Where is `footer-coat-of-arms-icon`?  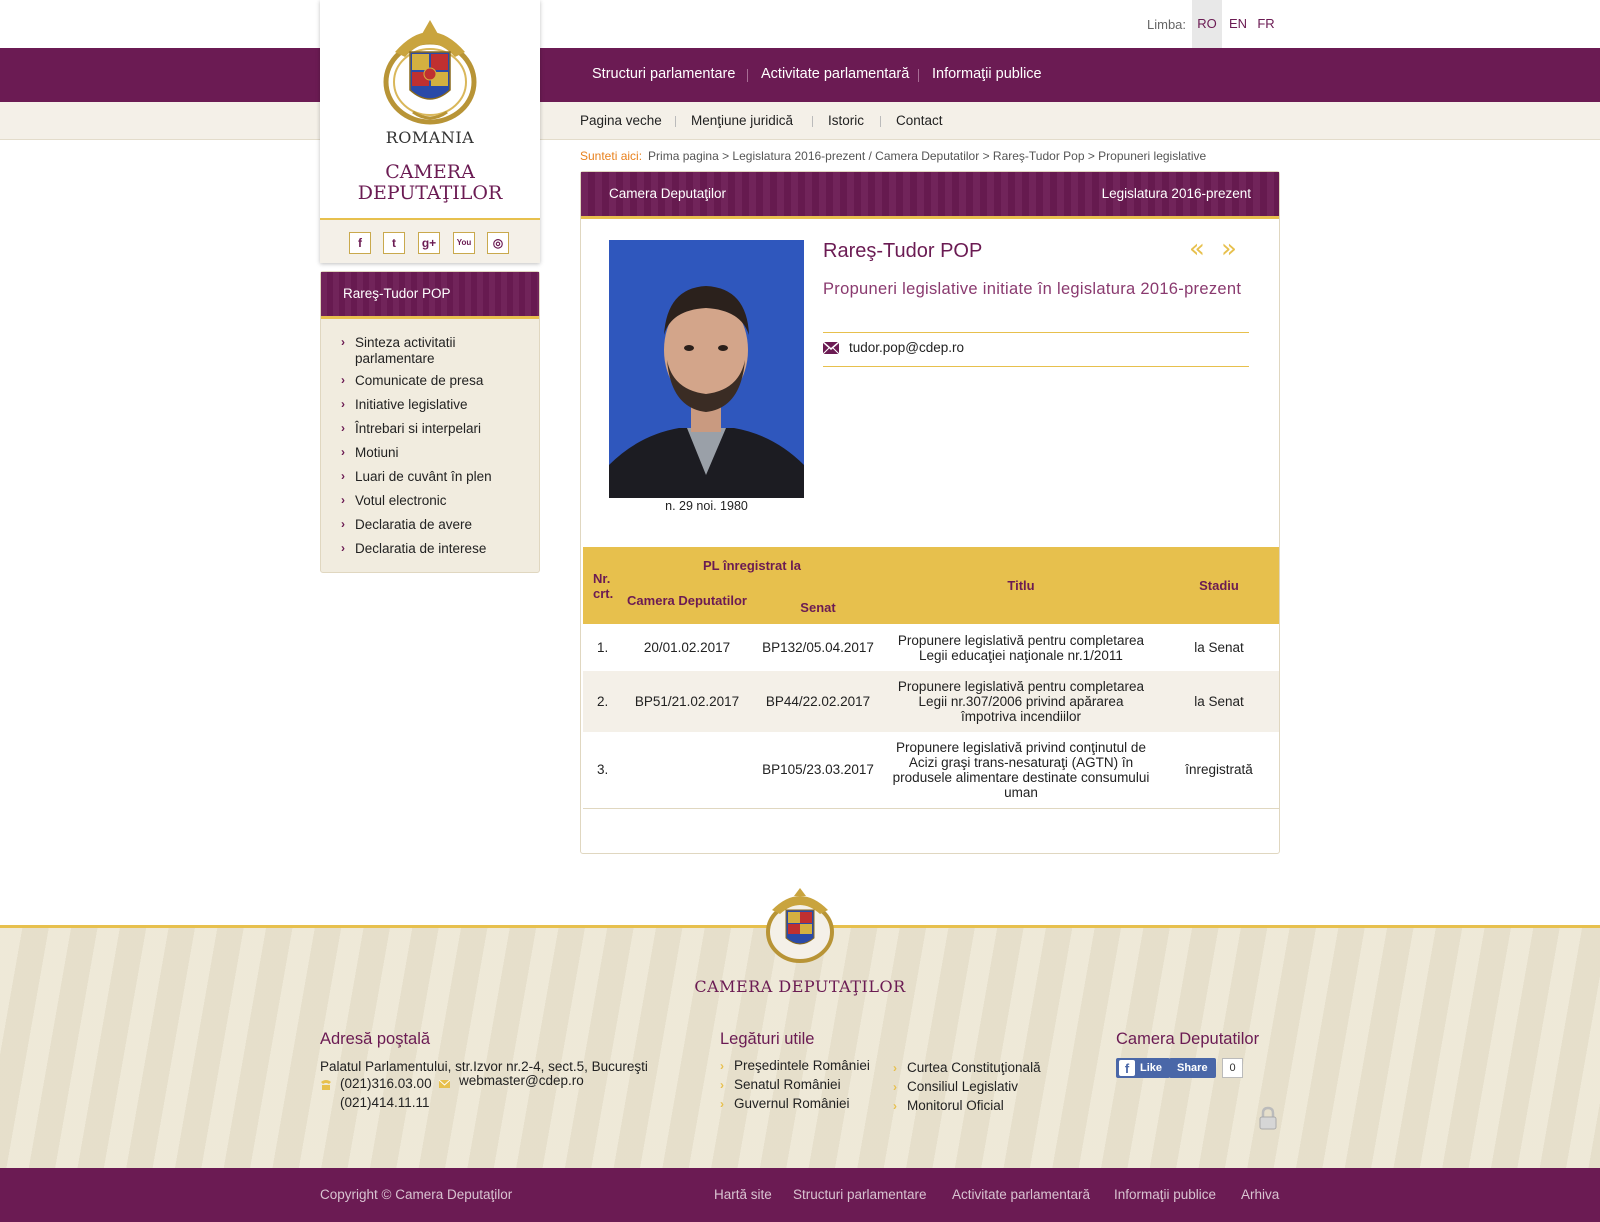
footer-coat-of-arms-icon is located at coordinates (800, 925).